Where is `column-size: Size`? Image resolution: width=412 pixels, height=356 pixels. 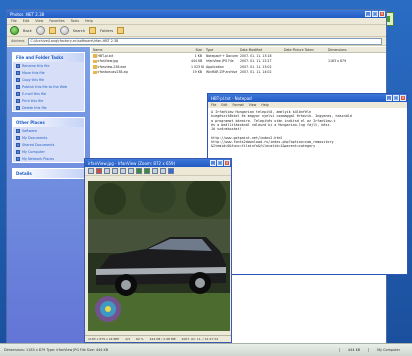
column-size: Size is located at coordinates (196, 50).